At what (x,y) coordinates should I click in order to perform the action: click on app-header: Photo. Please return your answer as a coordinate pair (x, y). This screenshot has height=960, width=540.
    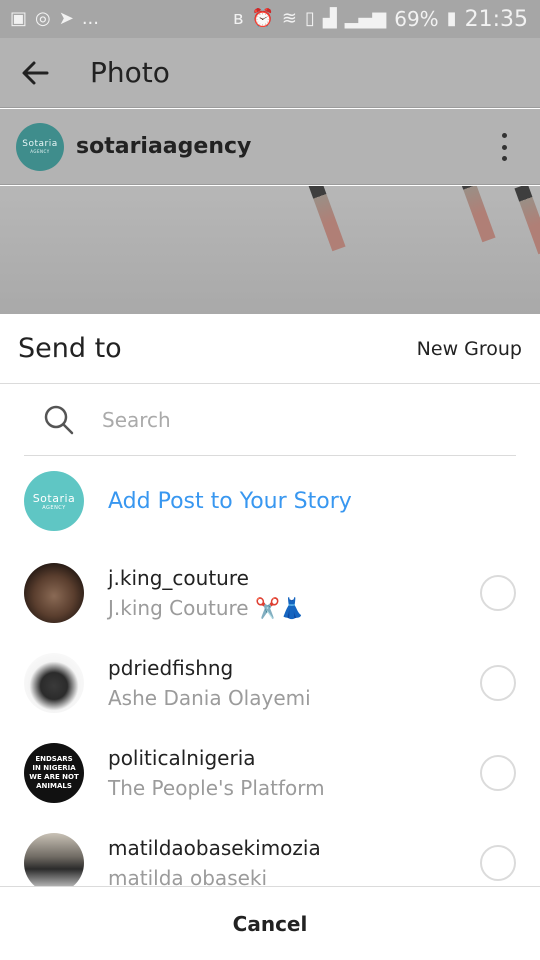
    Looking at the image, I should click on (270, 73).